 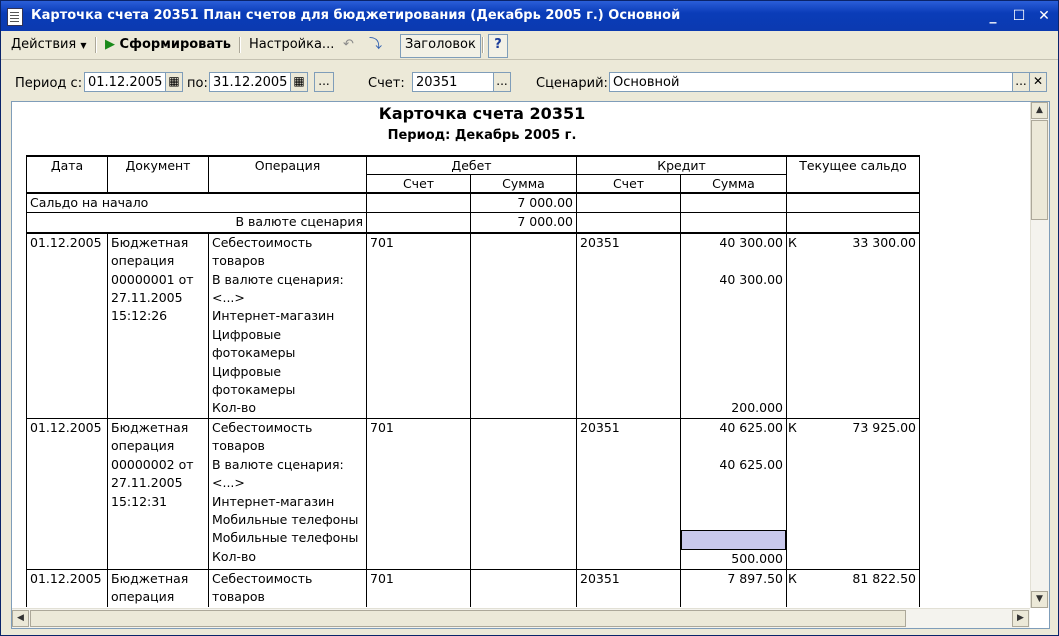 What do you see at coordinates (1039, 599) in the screenshot?
I see `scroll-down-icon: ▼` at bounding box center [1039, 599].